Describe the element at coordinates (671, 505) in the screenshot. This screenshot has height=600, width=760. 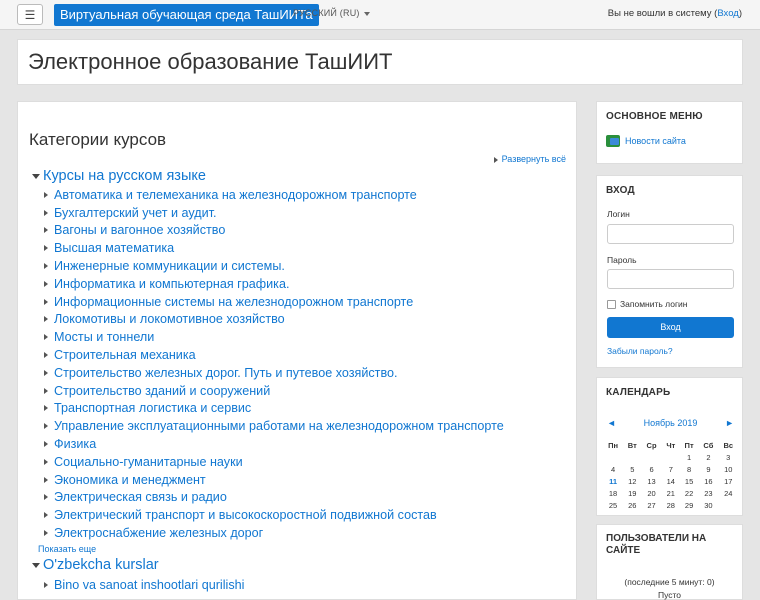
I see `calendar-day: 28` at that location.